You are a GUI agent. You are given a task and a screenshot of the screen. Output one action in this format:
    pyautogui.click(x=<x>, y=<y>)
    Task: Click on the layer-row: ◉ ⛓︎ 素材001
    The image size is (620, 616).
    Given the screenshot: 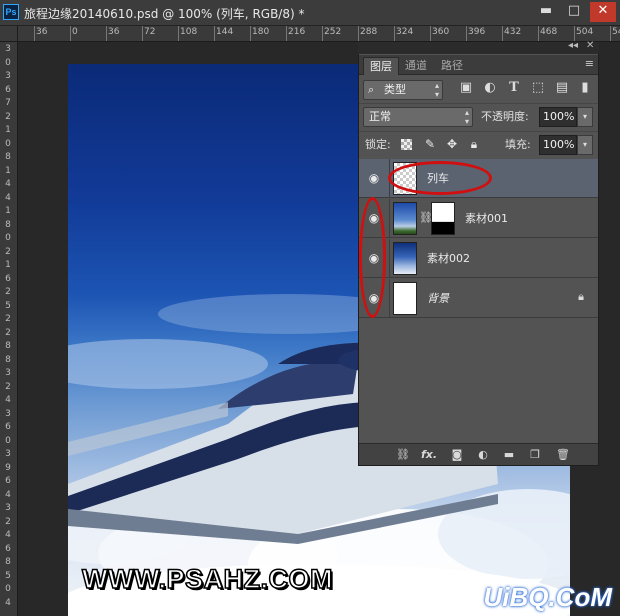 What is the action you would take?
    pyautogui.click(x=478, y=218)
    